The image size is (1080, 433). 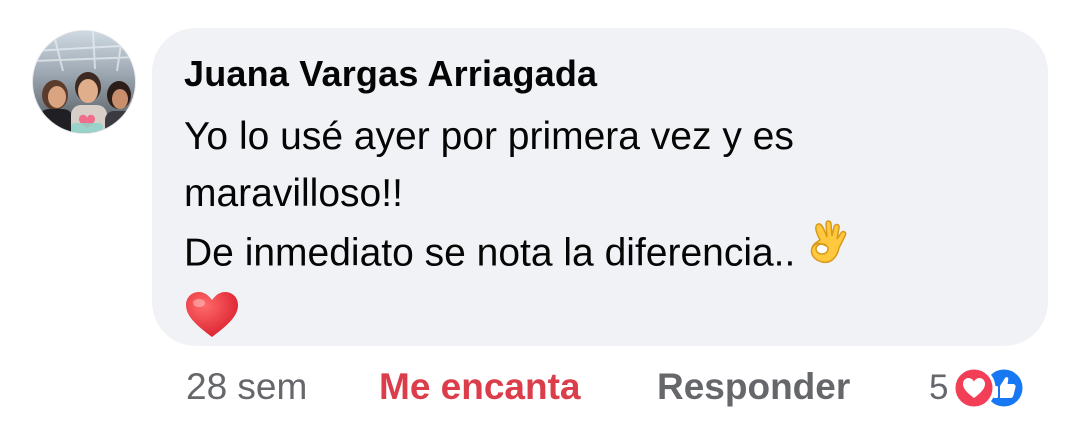 What do you see at coordinates (829, 251) in the screenshot?
I see `ok-hand-icon` at bounding box center [829, 251].